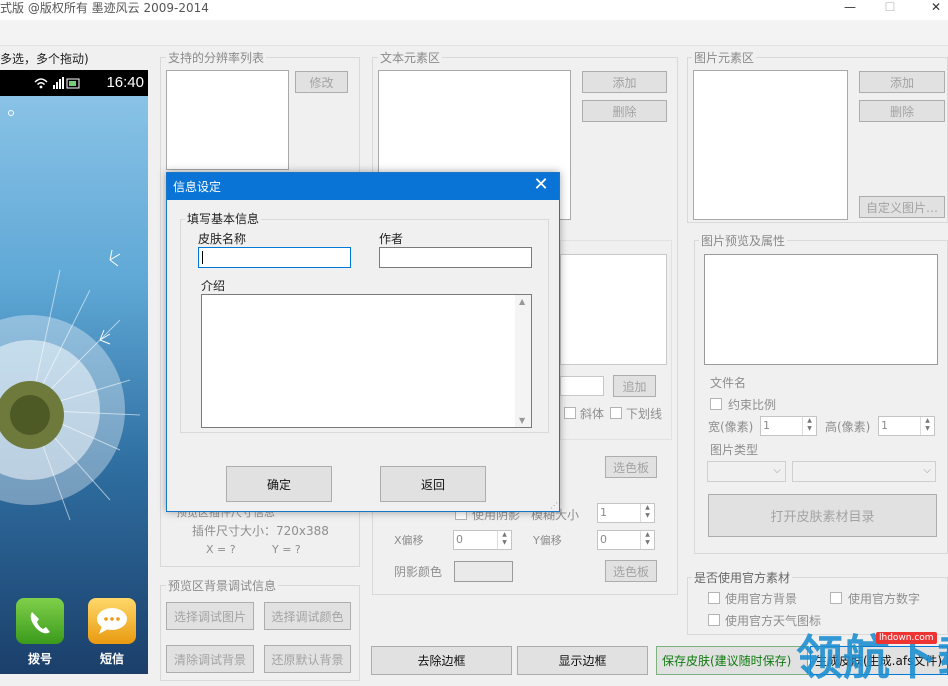 This screenshot has height=686, width=948. Describe the element at coordinates (773, 621) in the screenshot. I see `use-official-weather-label: 使用官方天气图标` at that location.